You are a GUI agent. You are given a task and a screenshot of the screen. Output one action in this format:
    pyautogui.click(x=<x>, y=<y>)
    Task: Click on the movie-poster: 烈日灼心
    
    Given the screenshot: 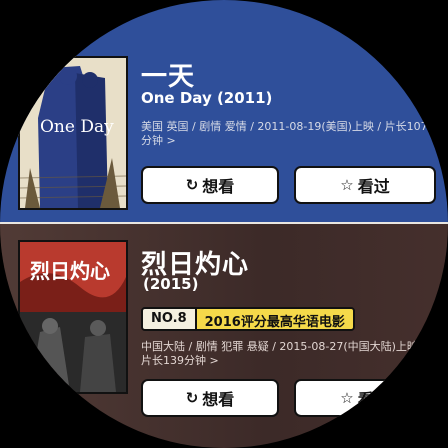 What is the action you would take?
    pyautogui.click(x=73, y=317)
    